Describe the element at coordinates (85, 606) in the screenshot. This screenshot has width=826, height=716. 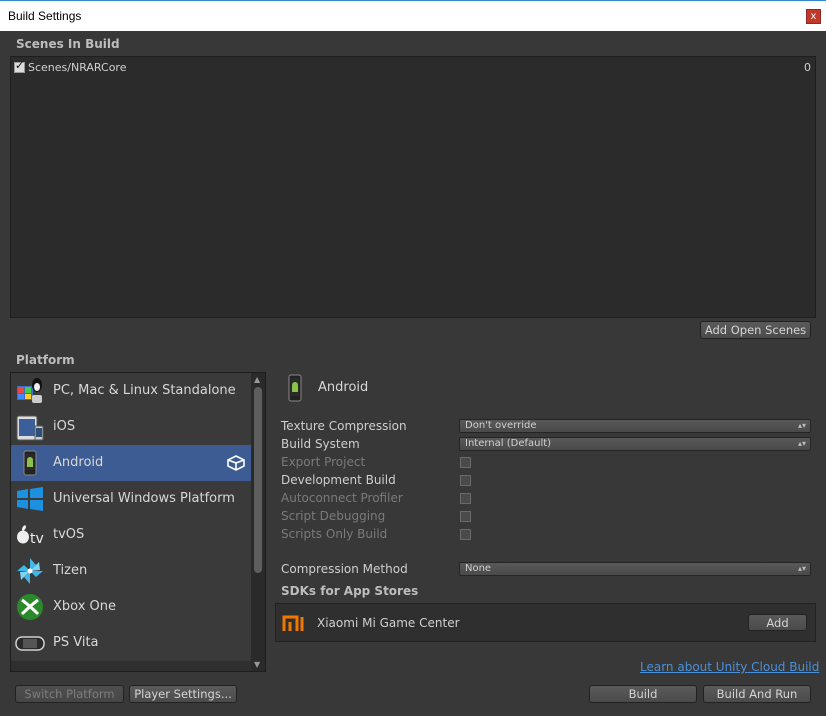
I see `platform-label: Xbox One` at that location.